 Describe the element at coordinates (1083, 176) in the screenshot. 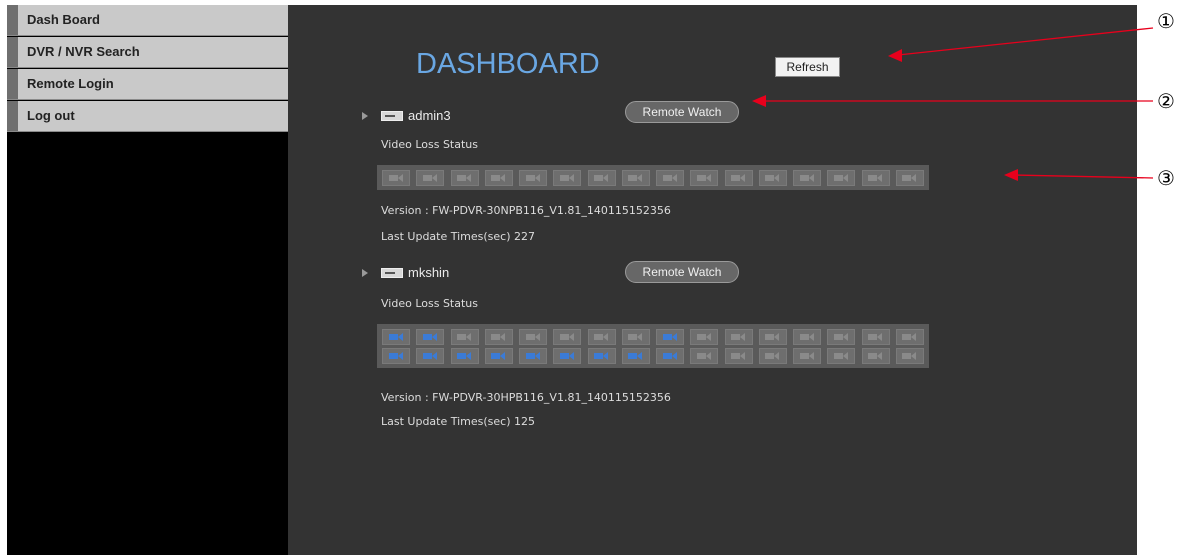

I see `annotation-arrow-3-line` at that location.